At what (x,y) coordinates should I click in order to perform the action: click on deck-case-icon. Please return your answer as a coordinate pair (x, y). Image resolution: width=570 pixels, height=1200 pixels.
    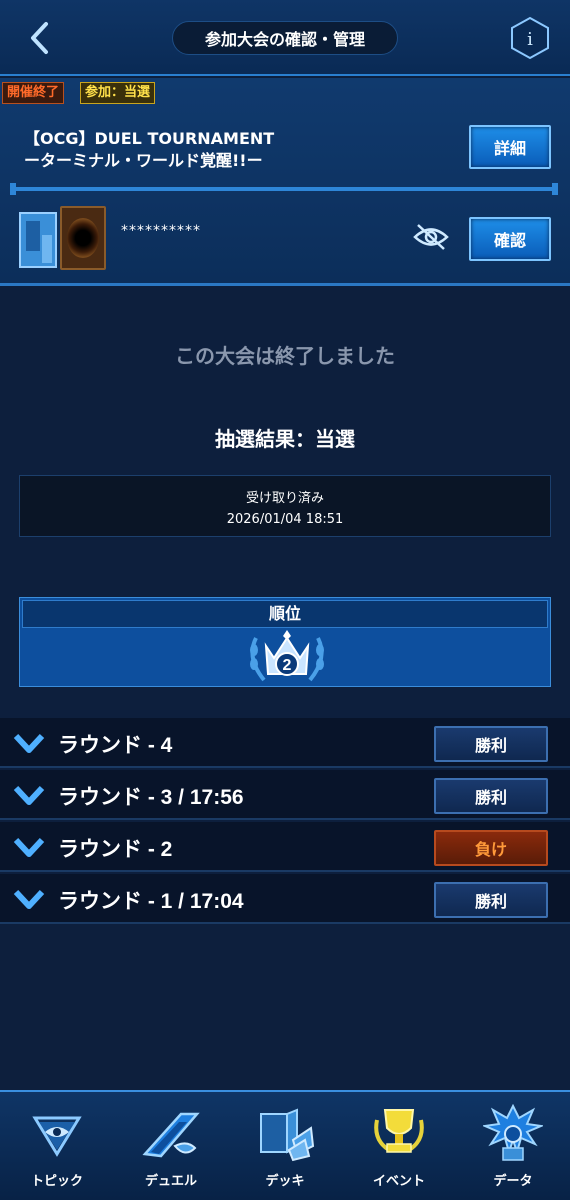
    Looking at the image, I should click on (38, 240).